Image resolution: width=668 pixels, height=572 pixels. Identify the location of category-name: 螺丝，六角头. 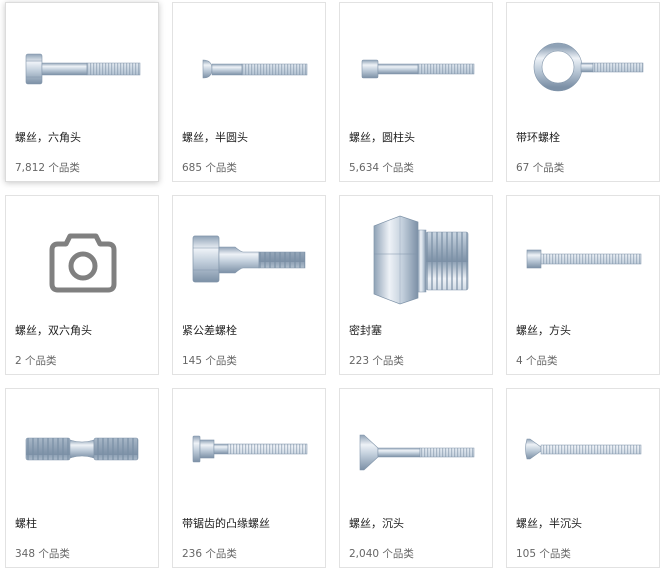
(48, 137).